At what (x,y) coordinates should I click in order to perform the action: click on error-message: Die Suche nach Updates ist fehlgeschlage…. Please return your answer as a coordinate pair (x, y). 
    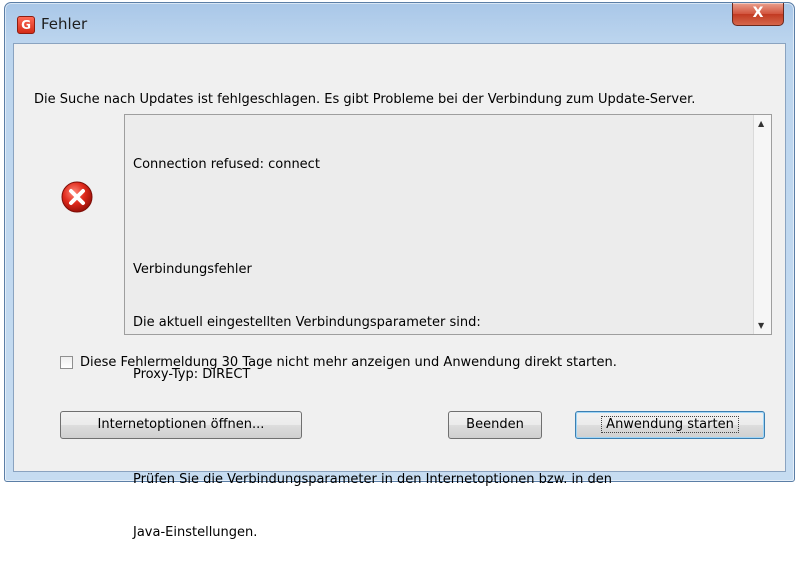
    Looking at the image, I should click on (365, 99).